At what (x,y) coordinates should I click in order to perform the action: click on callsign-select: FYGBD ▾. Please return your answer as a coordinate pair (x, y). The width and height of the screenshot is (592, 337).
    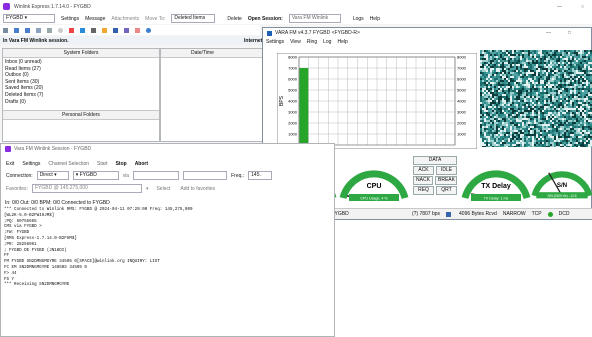
    Looking at the image, I should click on (29, 18).